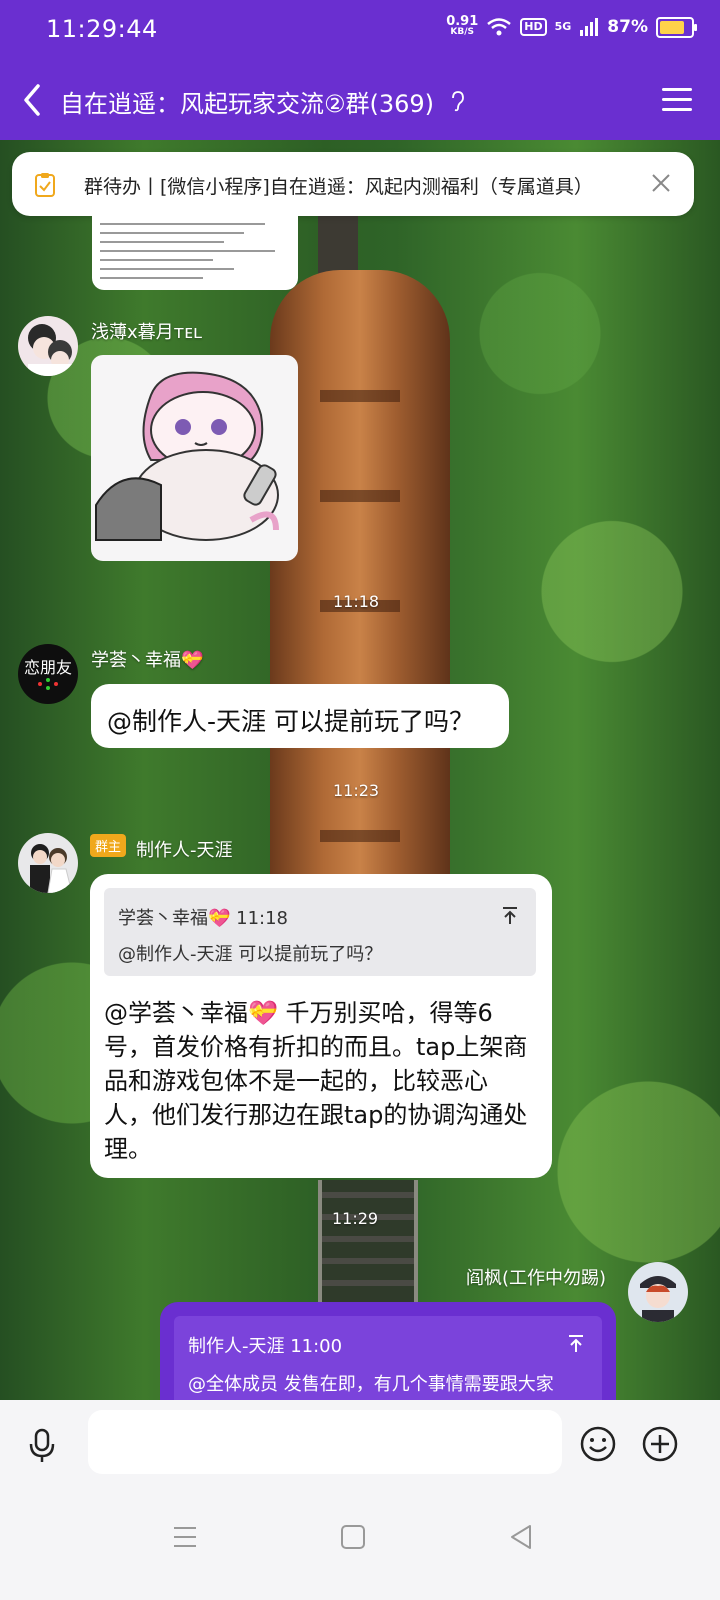  Describe the element at coordinates (355, 1218) in the screenshot. I see `timestamp: 11:29` at that location.